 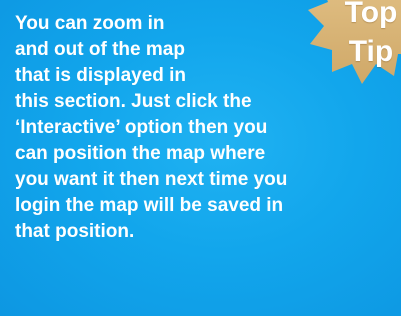 I want to click on tip-body-line: You can zoom in, so click(x=90, y=23).